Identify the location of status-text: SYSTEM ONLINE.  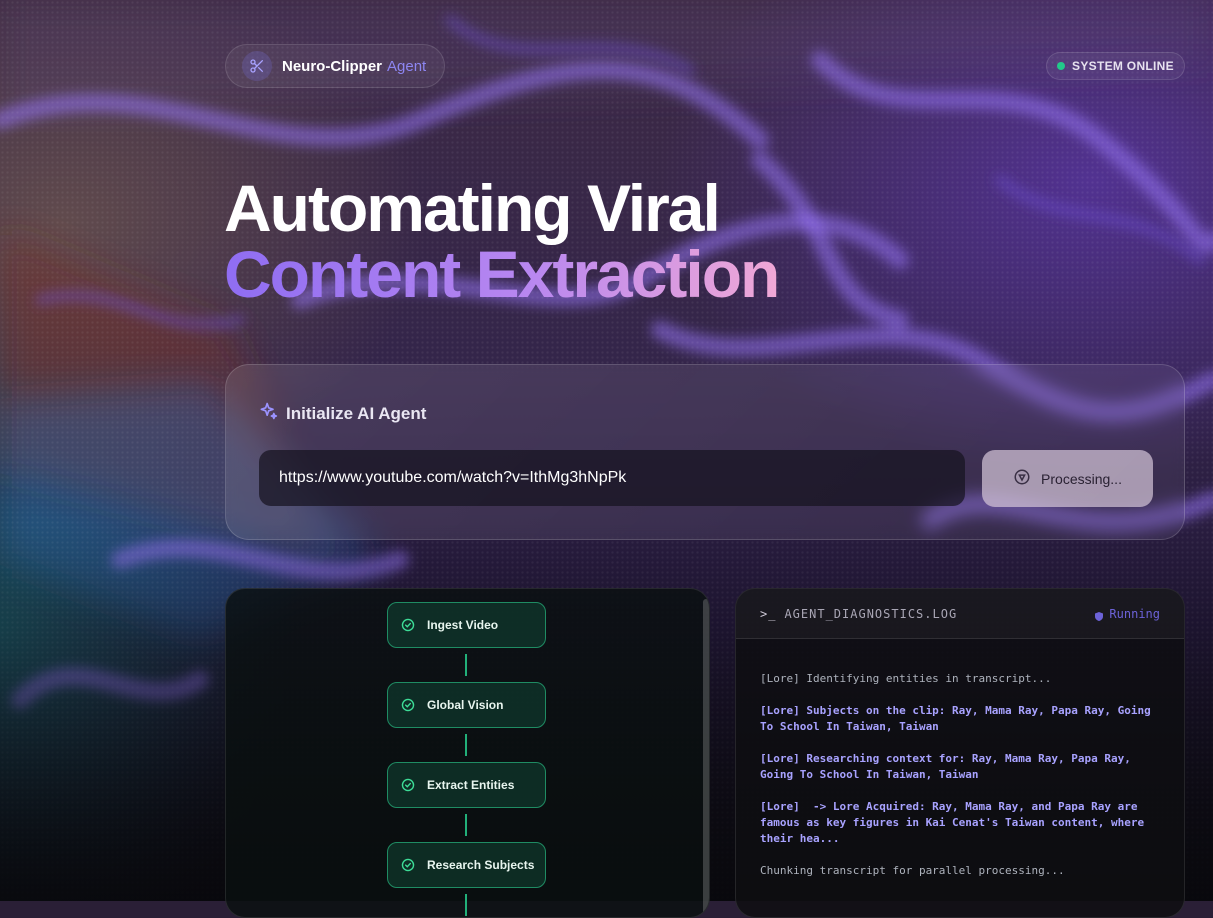
(1123, 66).